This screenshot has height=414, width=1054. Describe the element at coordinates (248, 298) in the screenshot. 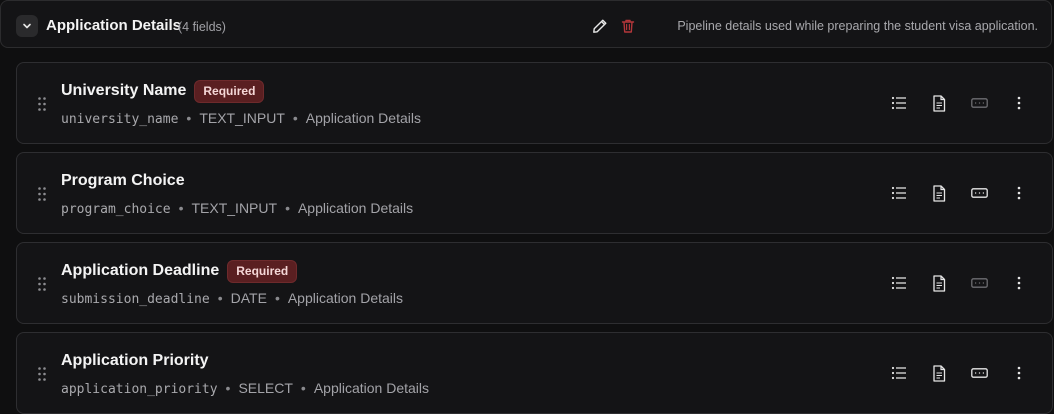

I see `field-type: DATE` at that location.